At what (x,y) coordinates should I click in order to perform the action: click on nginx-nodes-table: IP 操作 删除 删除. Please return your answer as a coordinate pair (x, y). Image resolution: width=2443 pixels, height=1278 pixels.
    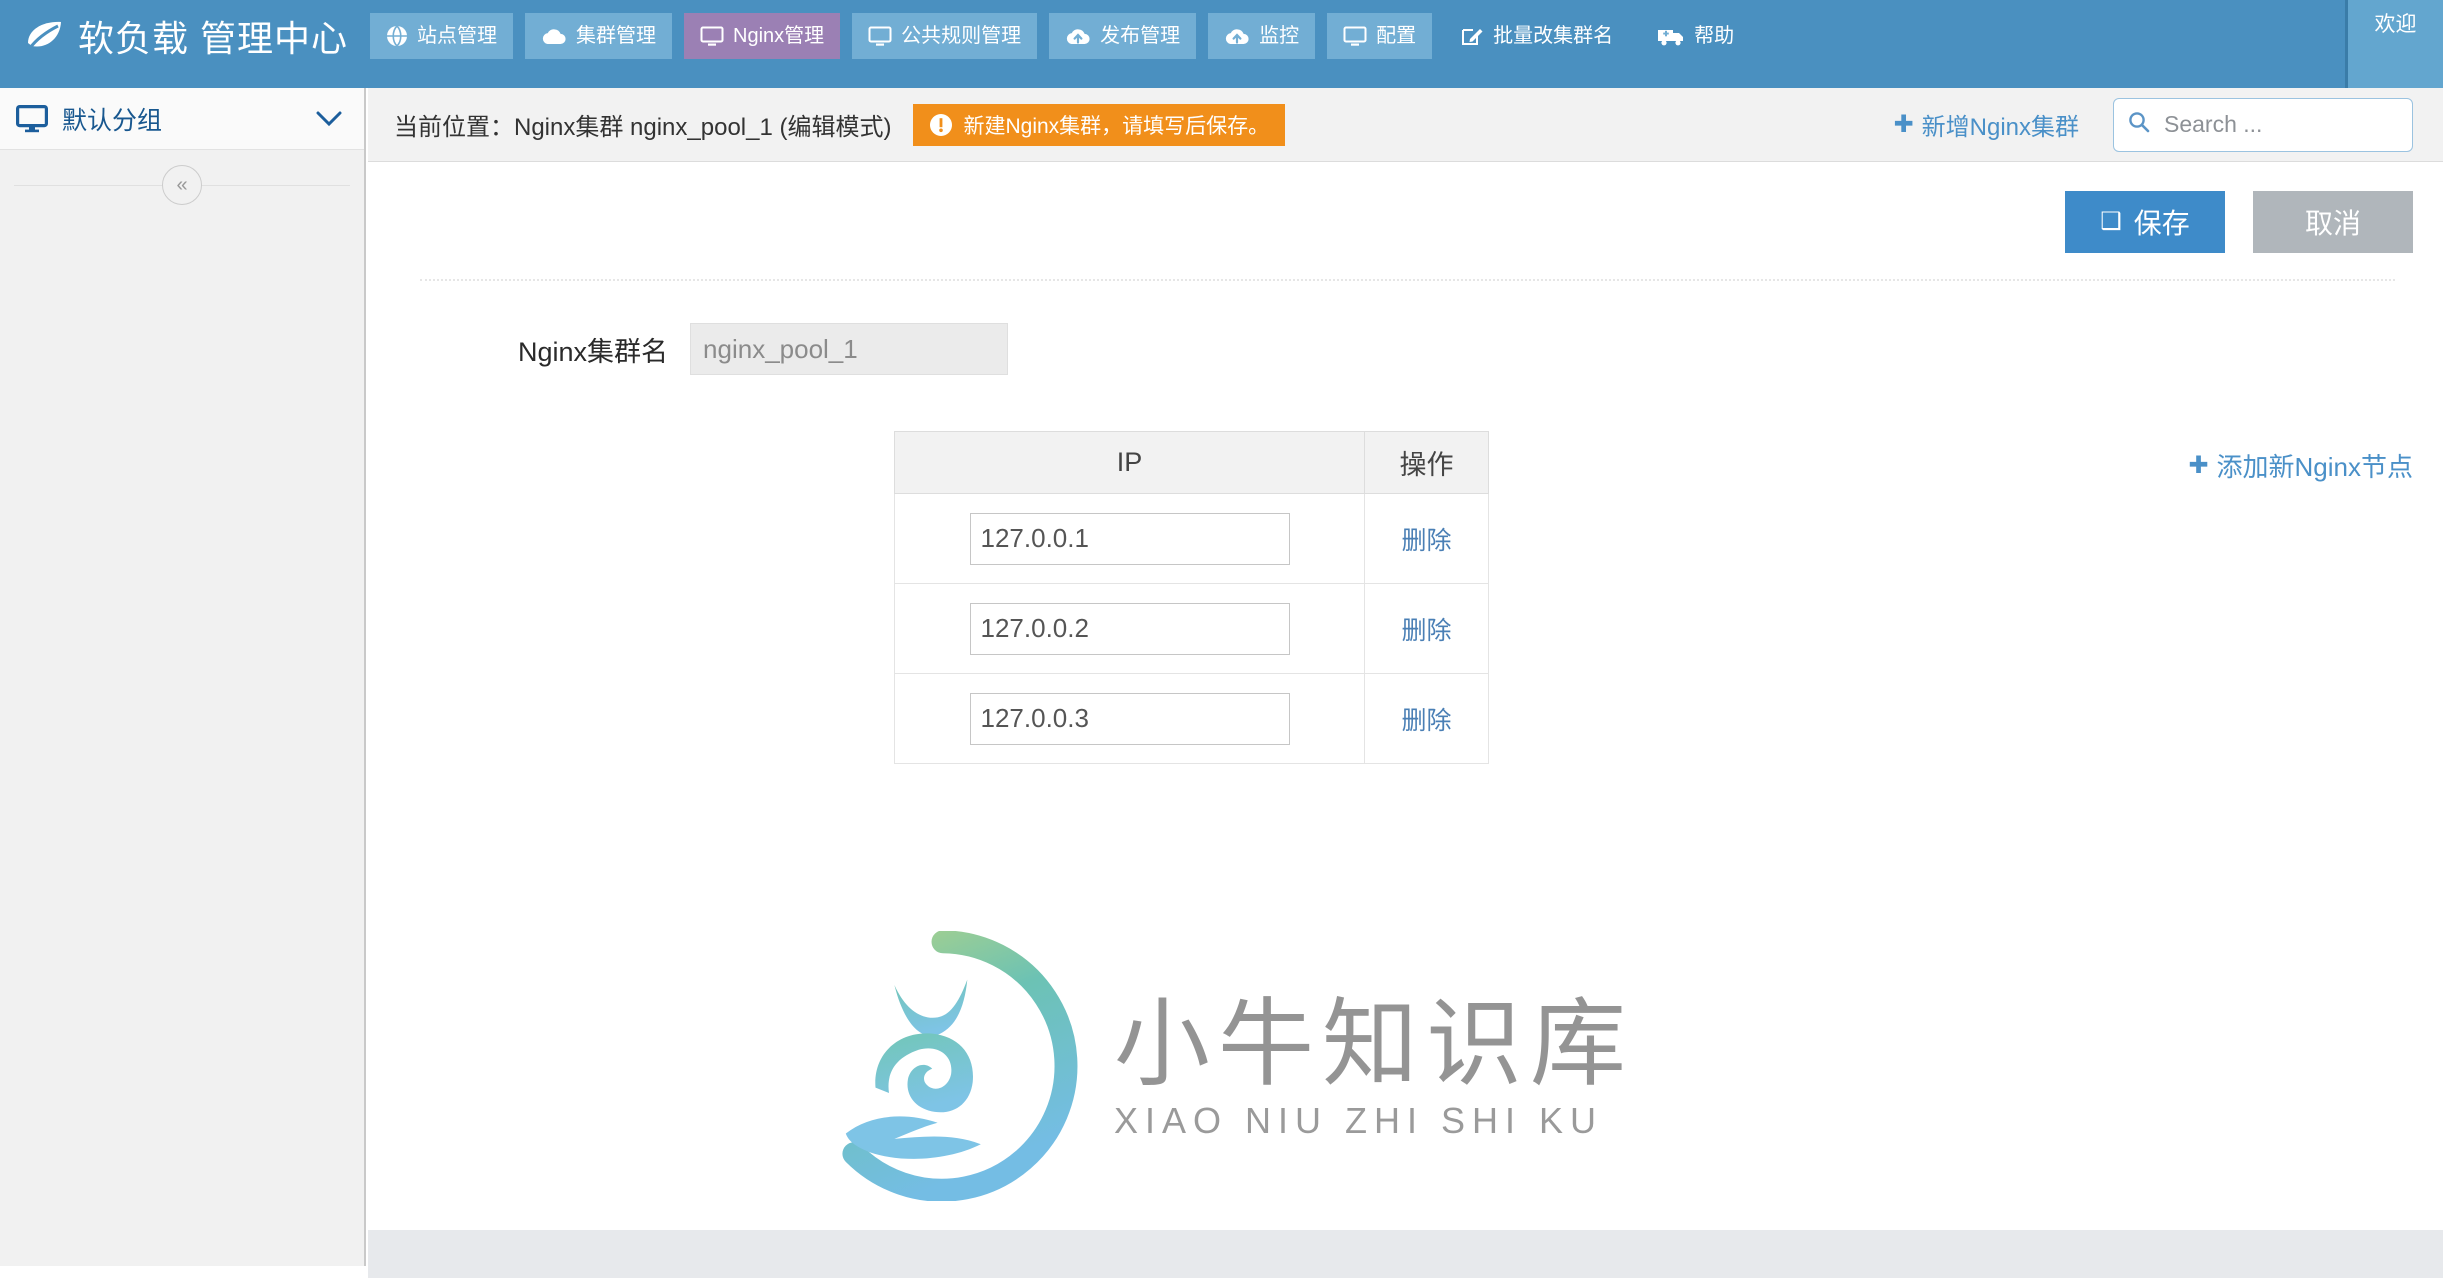
    Looking at the image, I should click on (1191, 597).